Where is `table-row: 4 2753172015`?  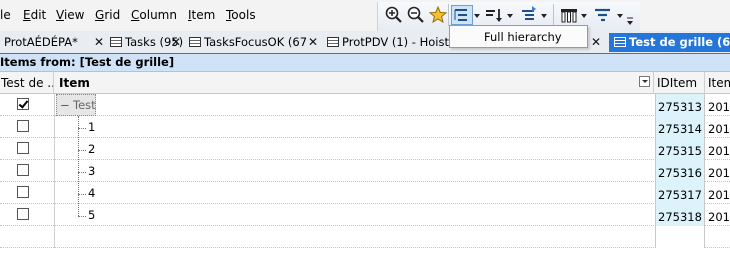 table-row: 4 2753172015 is located at coordinates (365, 193).